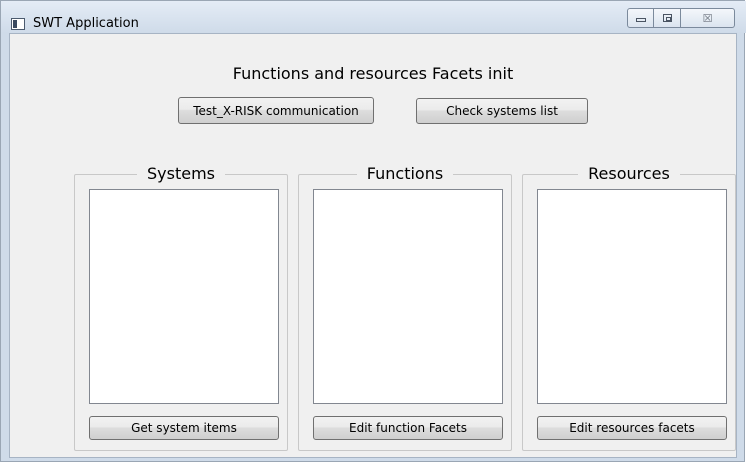 This screenshot has height=464, width=747. What do you see at coordinates (502, 111) in the screenshot?
I see `check-systems-list-button: Check systems list` at bounding box center [502, 111].